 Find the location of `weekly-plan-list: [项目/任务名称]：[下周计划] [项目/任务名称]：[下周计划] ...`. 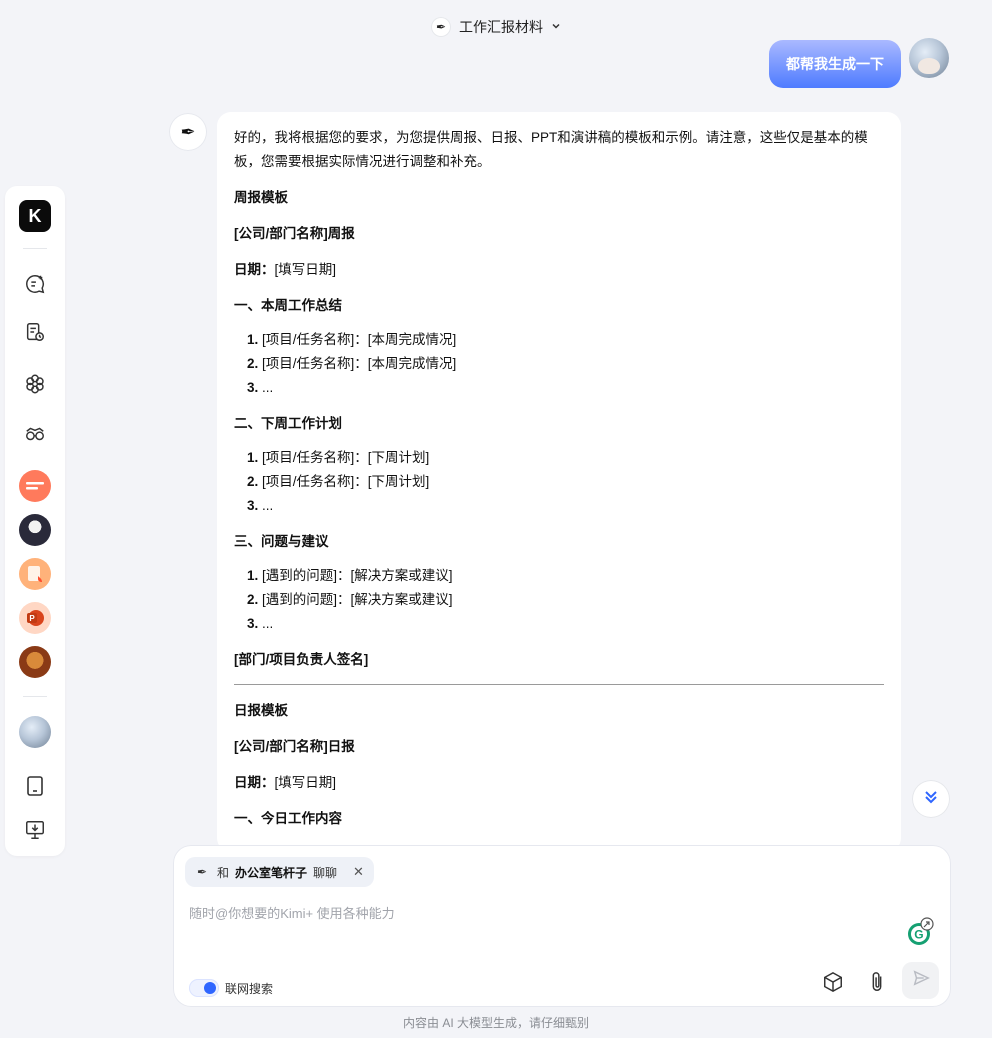

weekly-plan-list: [项目/任务名称]：[下周计划] [项目/任务名称]：[下周计划] ... is located at coordinates (559, 482).